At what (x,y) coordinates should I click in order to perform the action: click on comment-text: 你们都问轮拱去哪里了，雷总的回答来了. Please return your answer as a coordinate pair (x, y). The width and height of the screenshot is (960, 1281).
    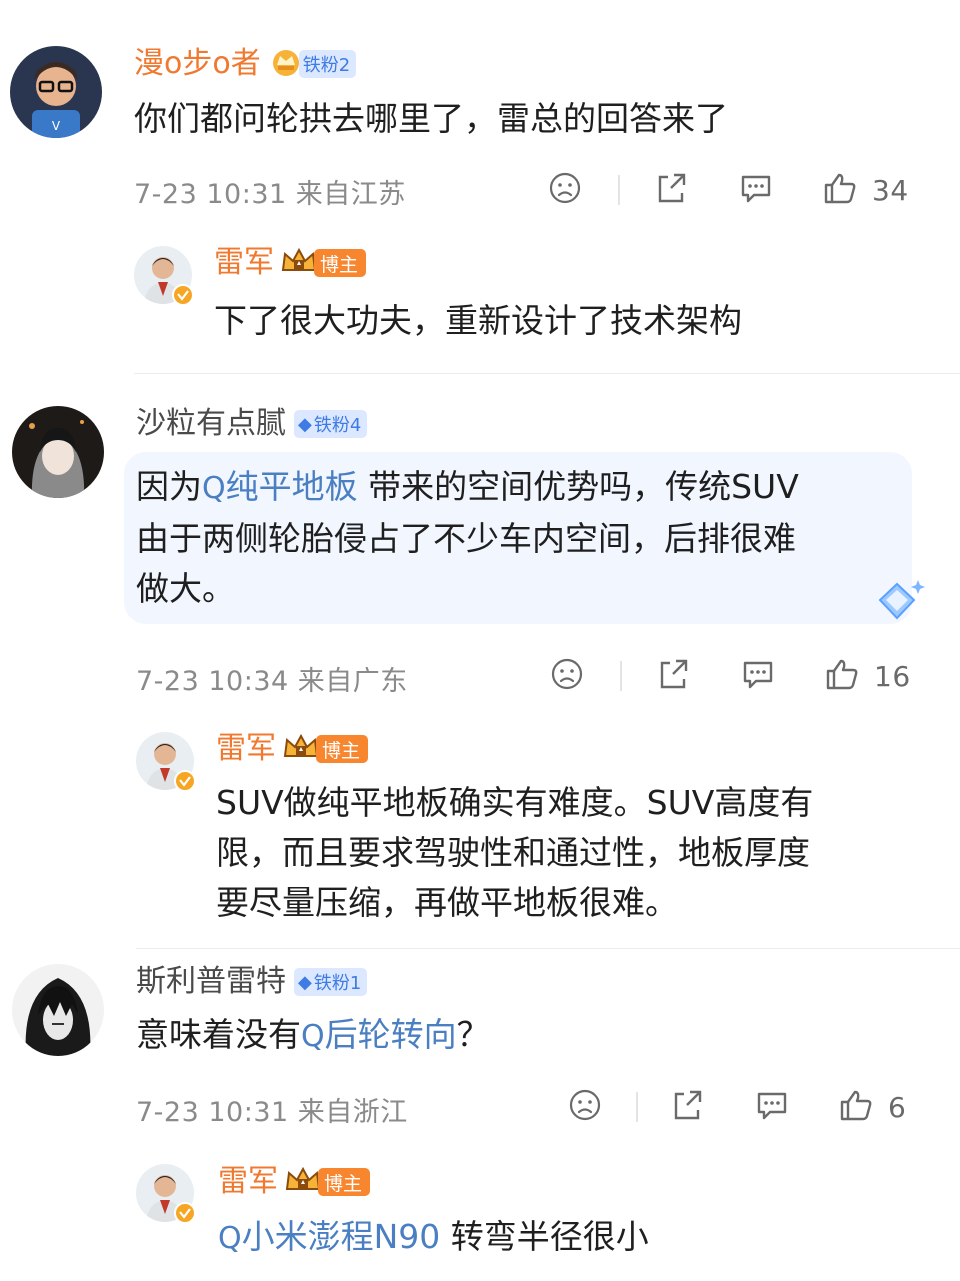
    Looking at the image, I should click on (431, 118).